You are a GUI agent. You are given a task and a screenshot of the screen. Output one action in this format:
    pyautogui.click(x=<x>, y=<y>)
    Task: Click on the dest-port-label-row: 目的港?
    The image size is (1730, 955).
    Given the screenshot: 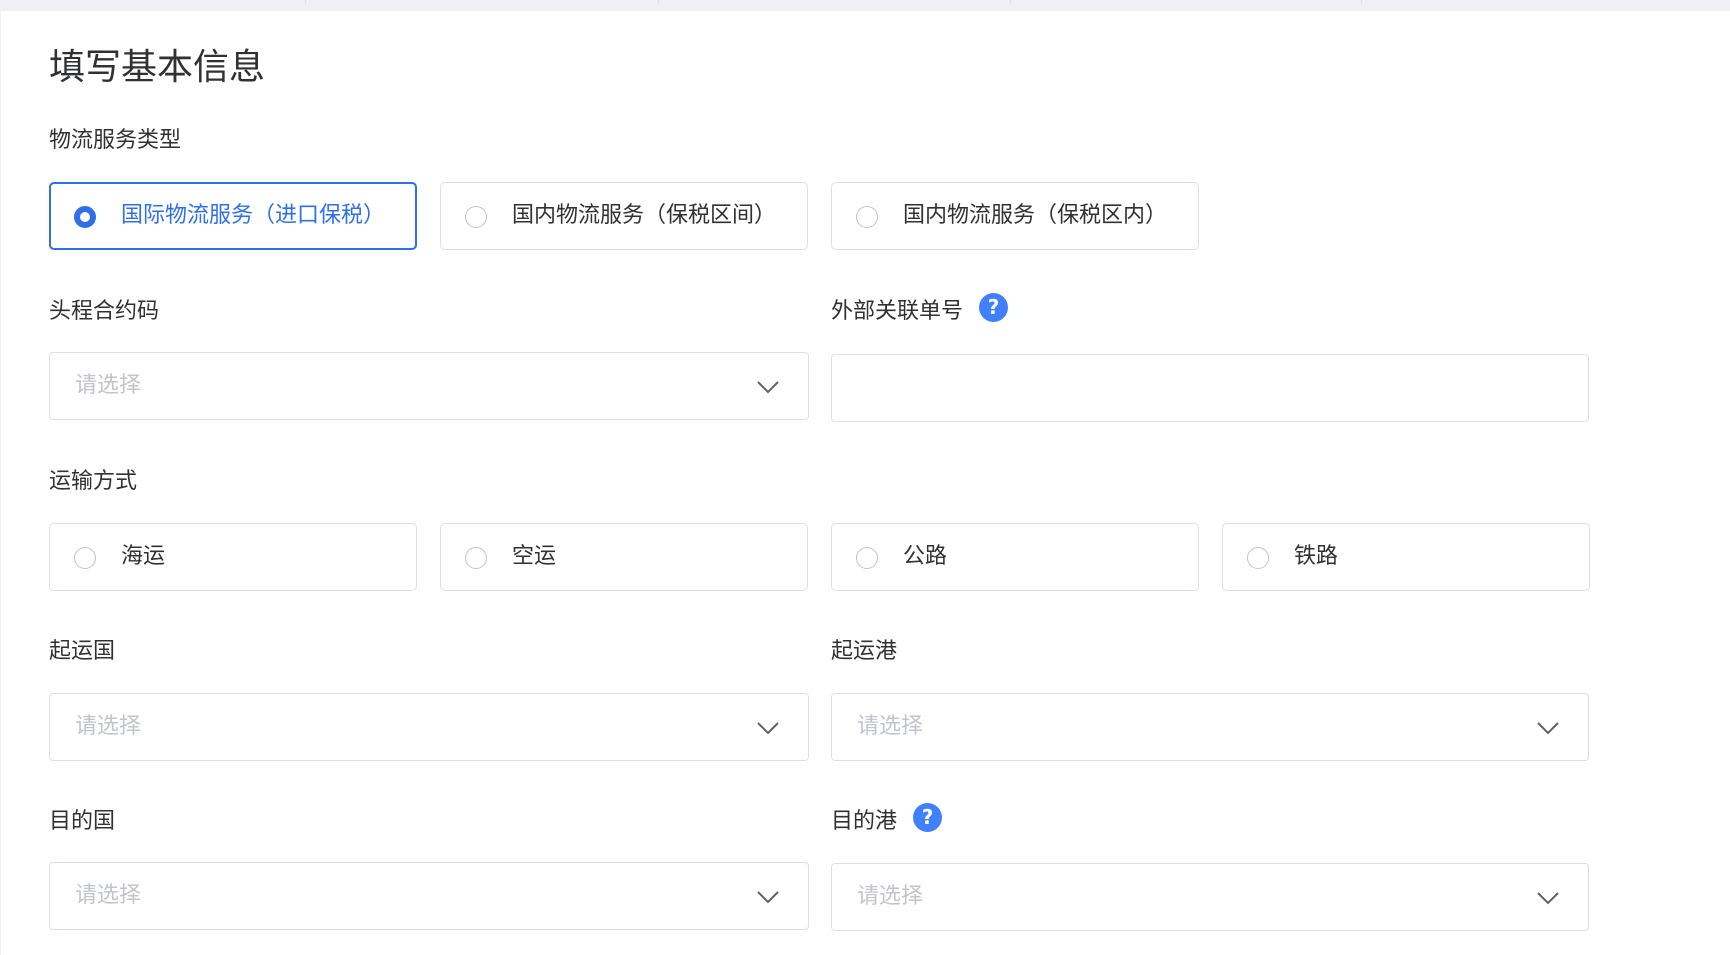 What is the action you would take?
    pyautogui.click(x=887, y=820)
    